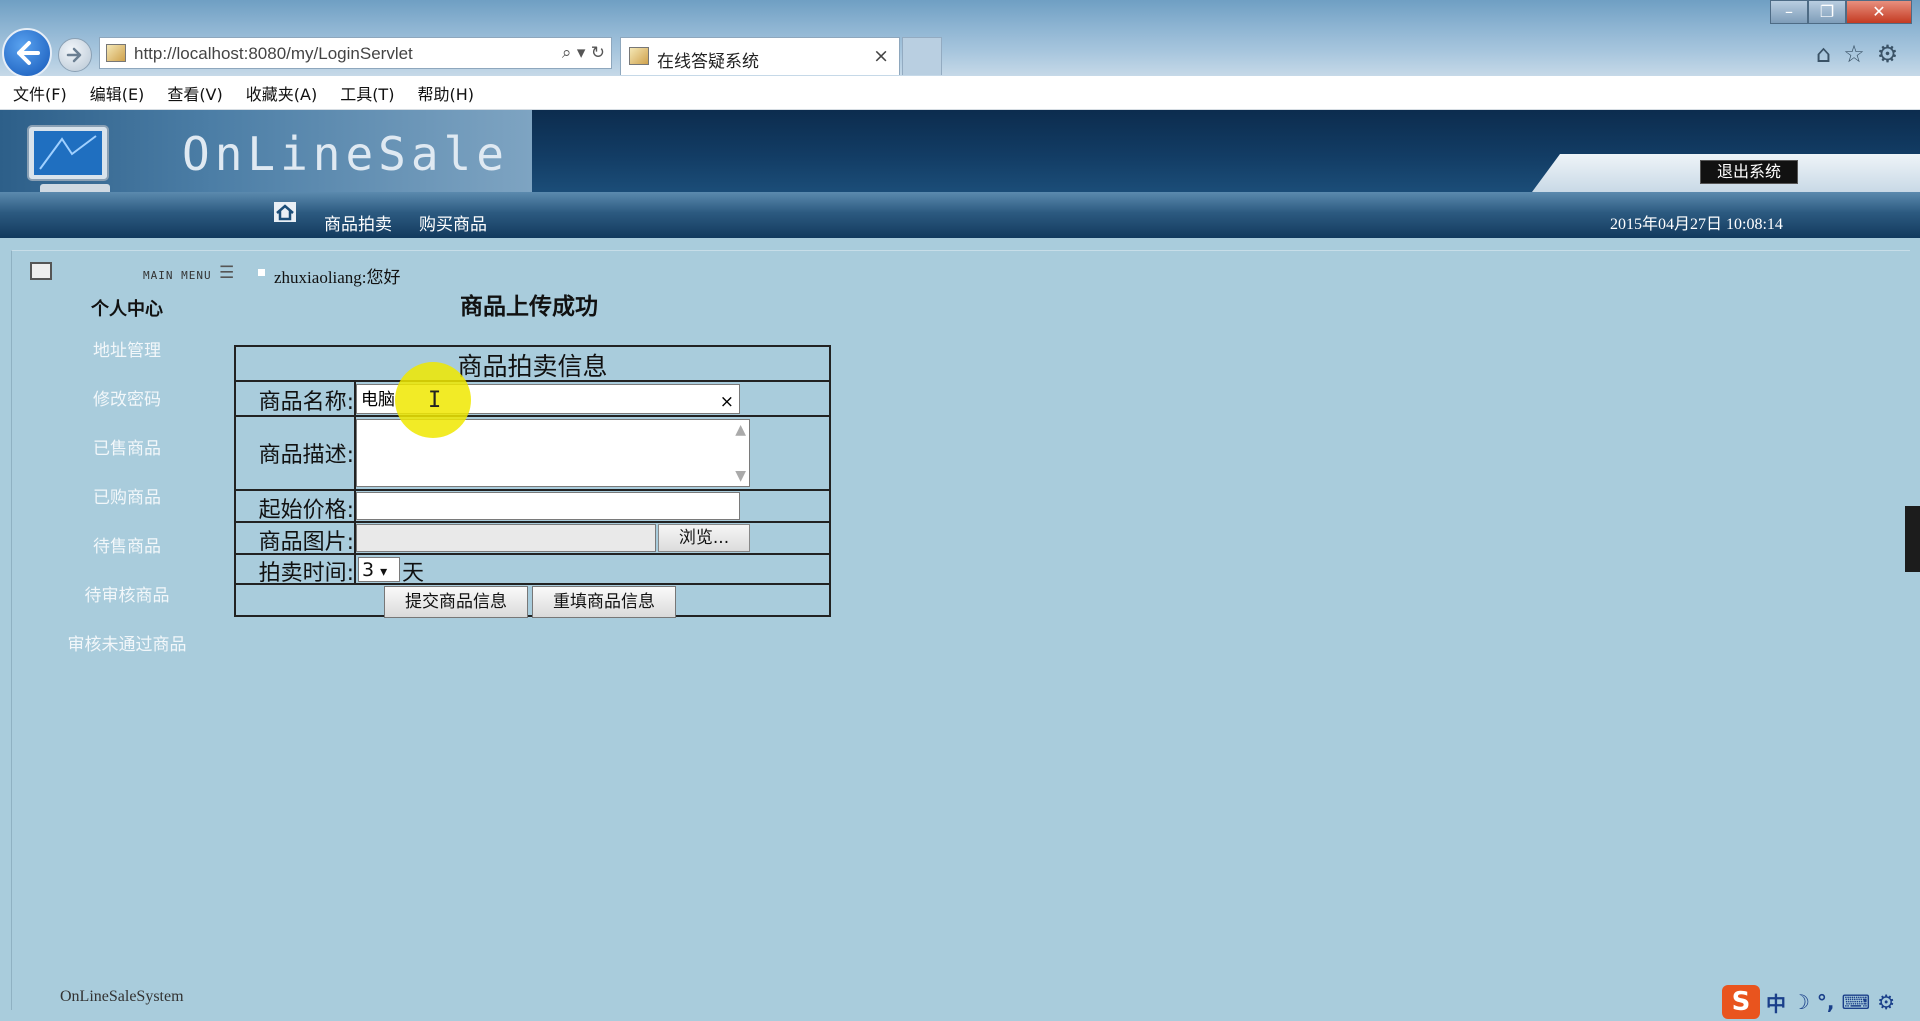  Describe the element at coordinates (127, 642) in the screenshot. I see `sidebar-item-rejected: 审核未通过商品` at that location.